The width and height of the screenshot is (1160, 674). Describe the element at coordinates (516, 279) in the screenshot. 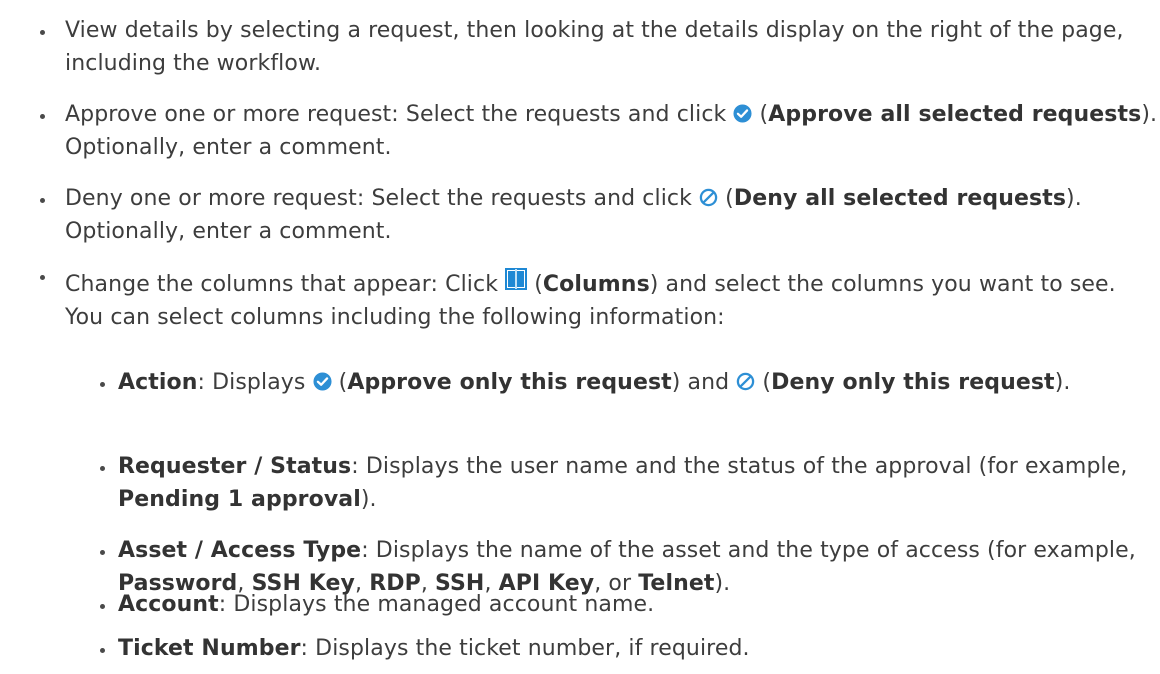

I see `columns-icon` at that location.